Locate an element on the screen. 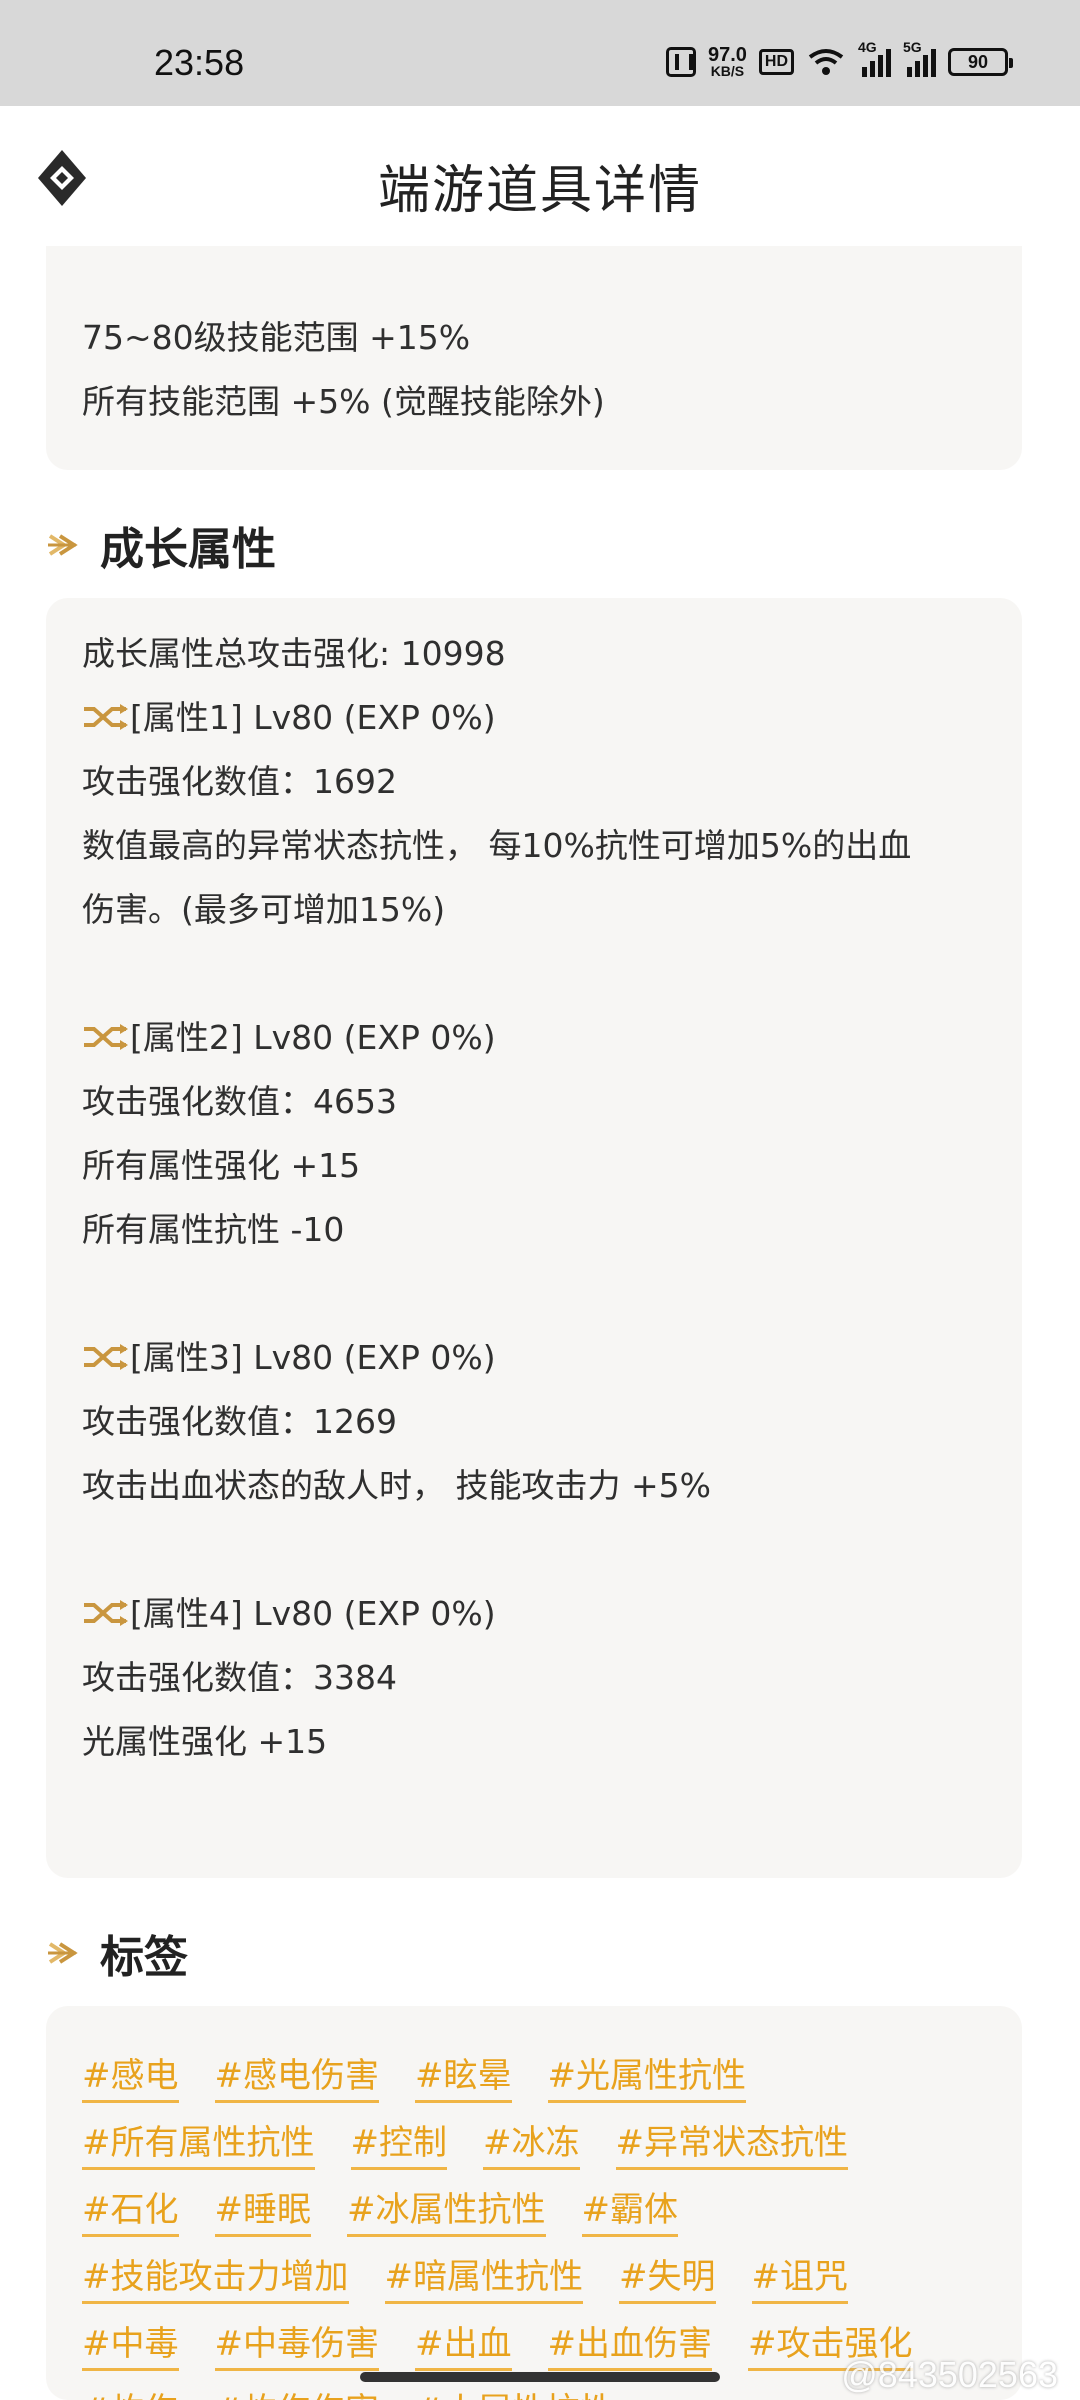 Image resolution: width=1080 pixels, height=2400 pixels. status-icons: 97.0 KB/S HD 4G 5G 90 is located at coordinates (839, 59).